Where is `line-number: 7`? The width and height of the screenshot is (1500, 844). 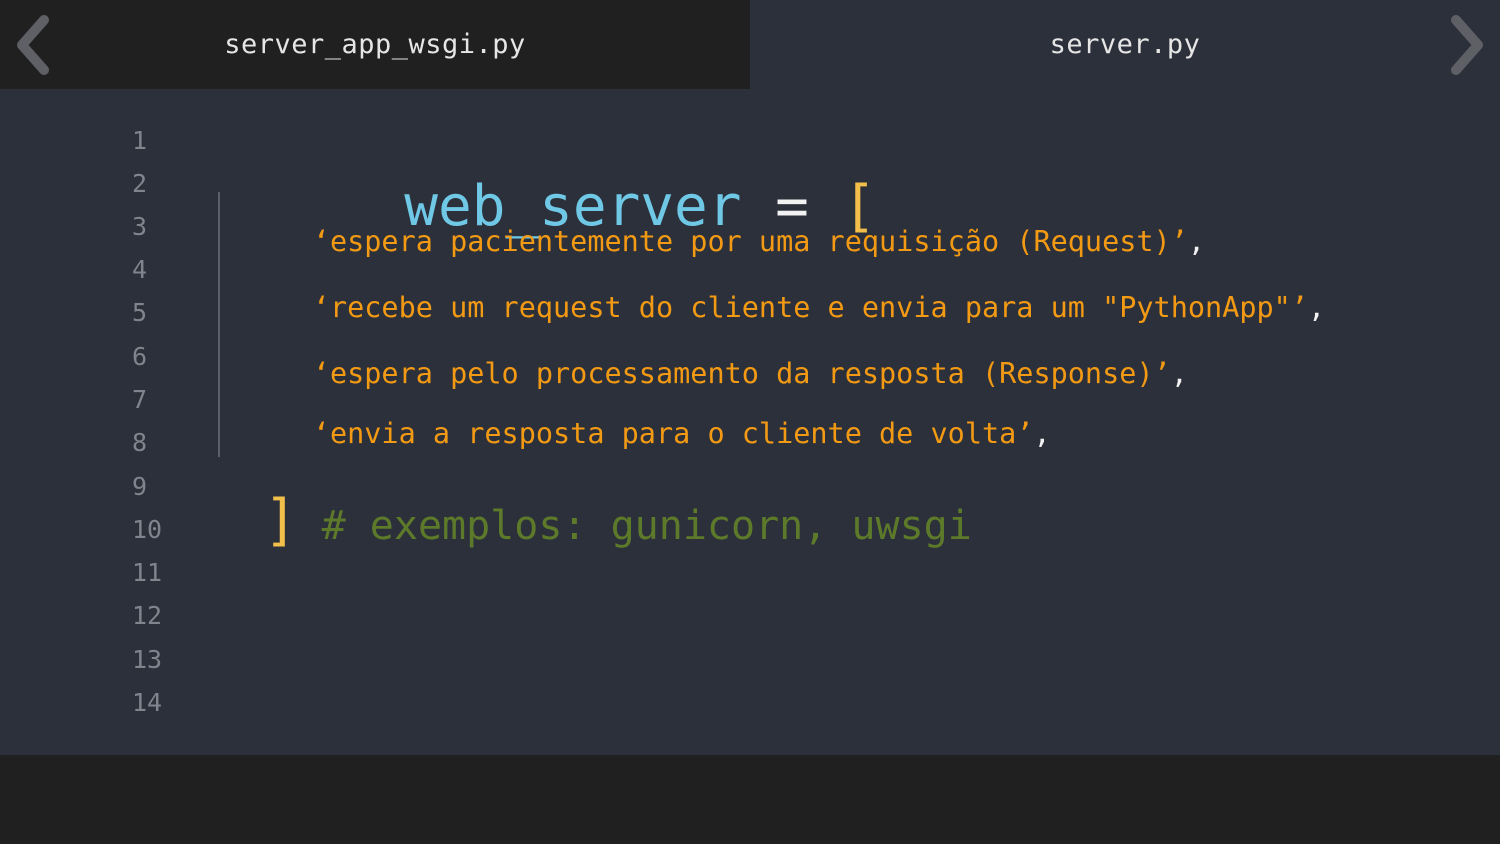 line-number: 7 is located at coordinates (140, 399).